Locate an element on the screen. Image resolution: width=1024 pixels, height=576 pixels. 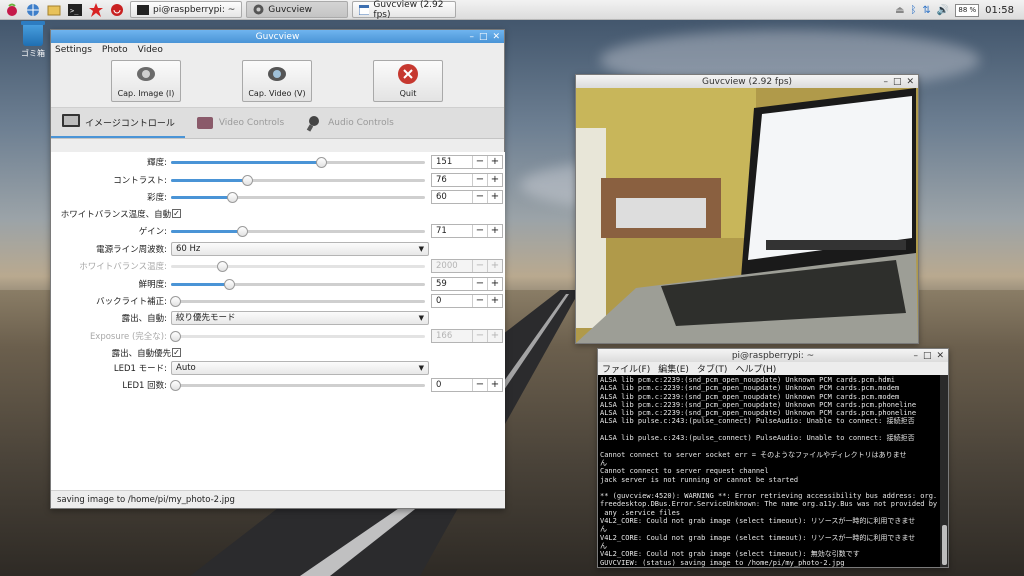
control-spinbox: 59− + is located at coordinates (467, 284).